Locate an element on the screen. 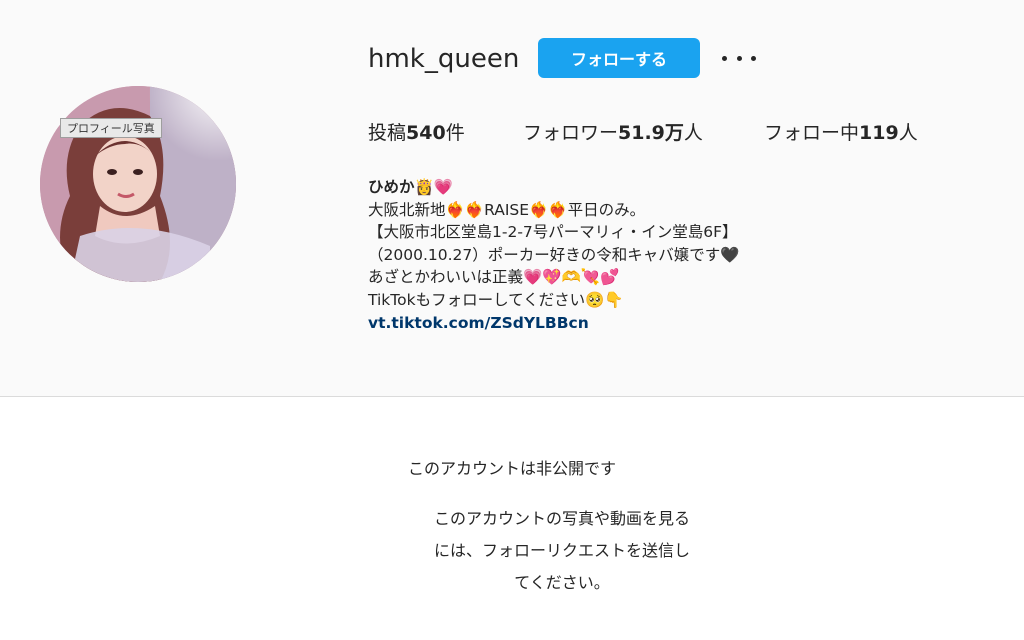 The width and height of the screenshot is (1024, 640). followers-count: フォロワー51.9万人 is located at coordinates (613, 131).